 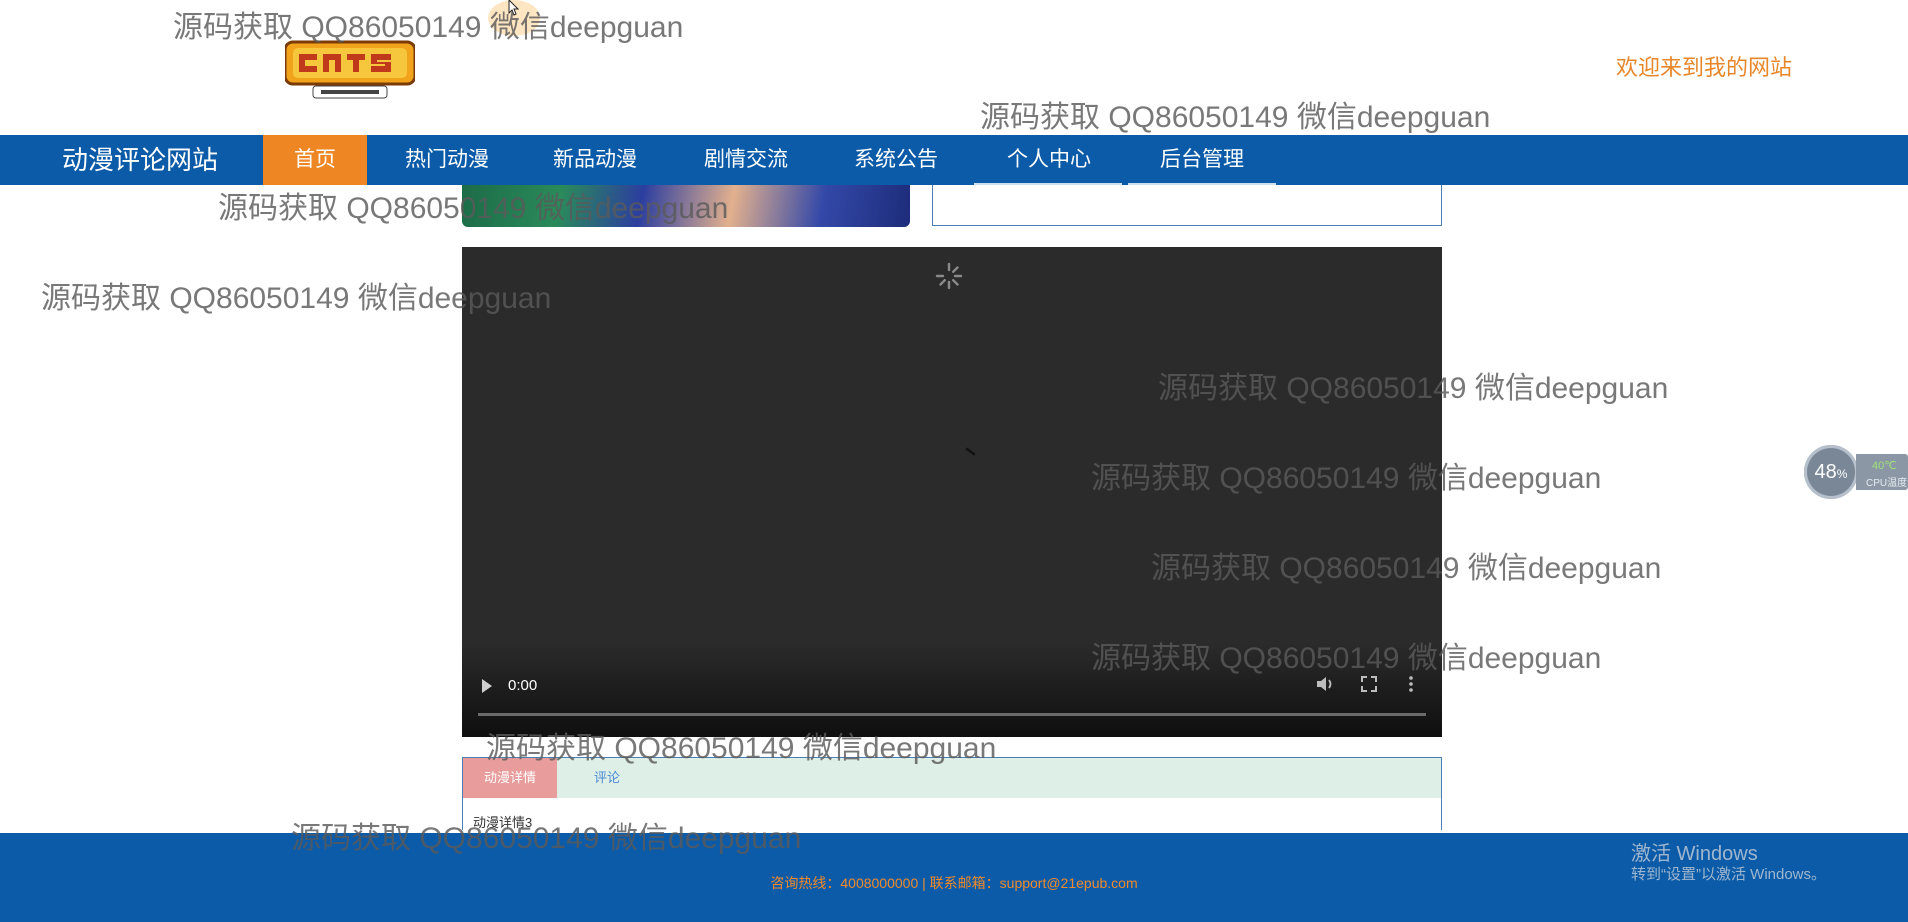 I want to click on cpu-monitor-widget: 48% 40℃ CPU温度, so click(x=1856, y=473).